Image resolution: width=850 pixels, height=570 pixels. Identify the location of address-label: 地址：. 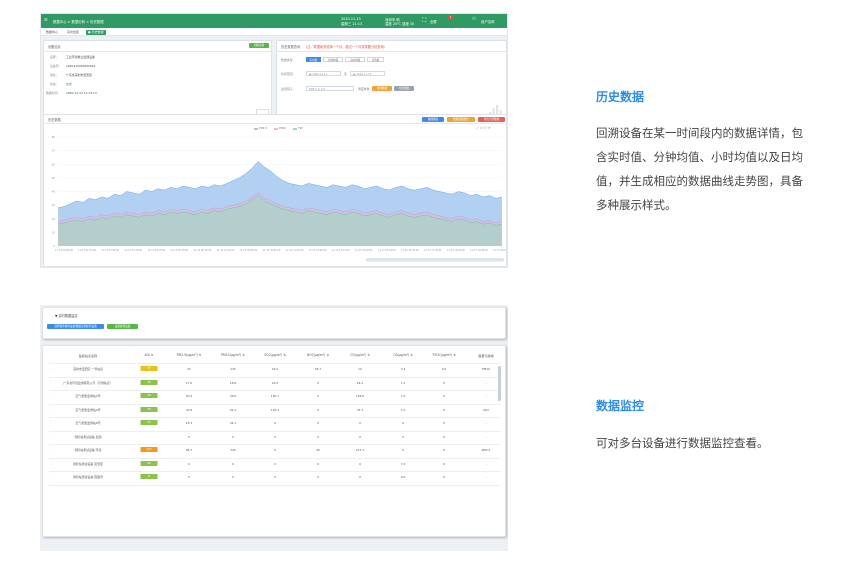
(54, 75).